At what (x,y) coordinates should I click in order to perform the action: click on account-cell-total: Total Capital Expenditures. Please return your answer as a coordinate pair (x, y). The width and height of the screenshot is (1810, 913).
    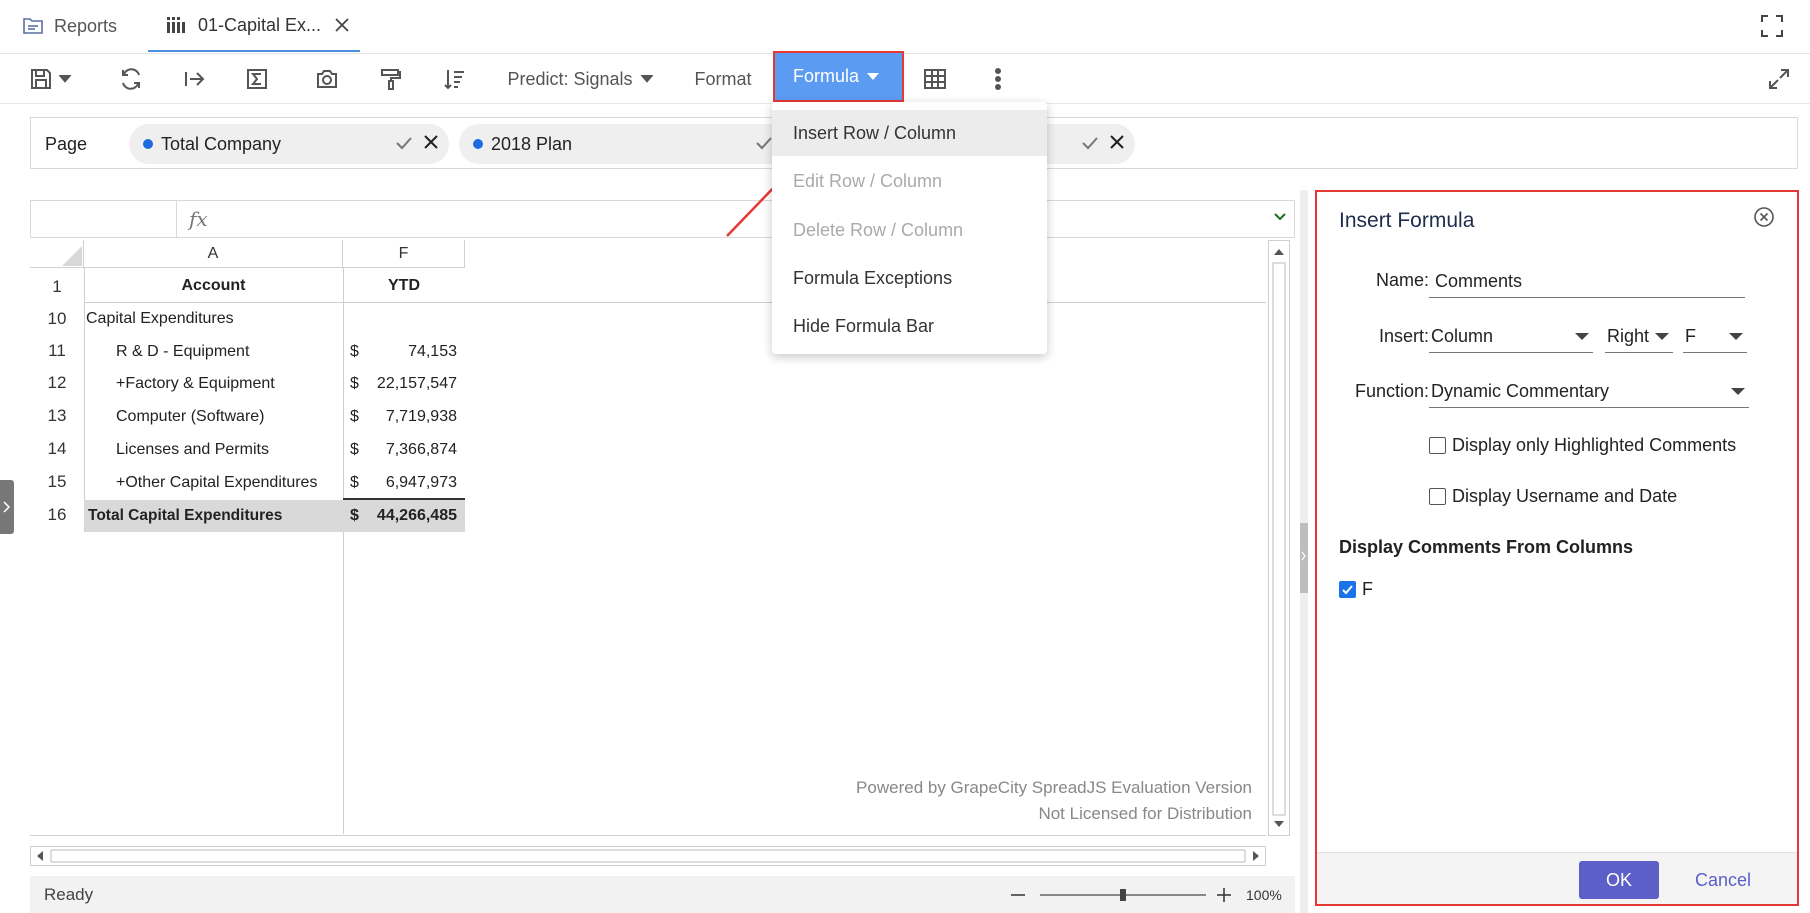
    Looking at the image, I should click on (185, 516).